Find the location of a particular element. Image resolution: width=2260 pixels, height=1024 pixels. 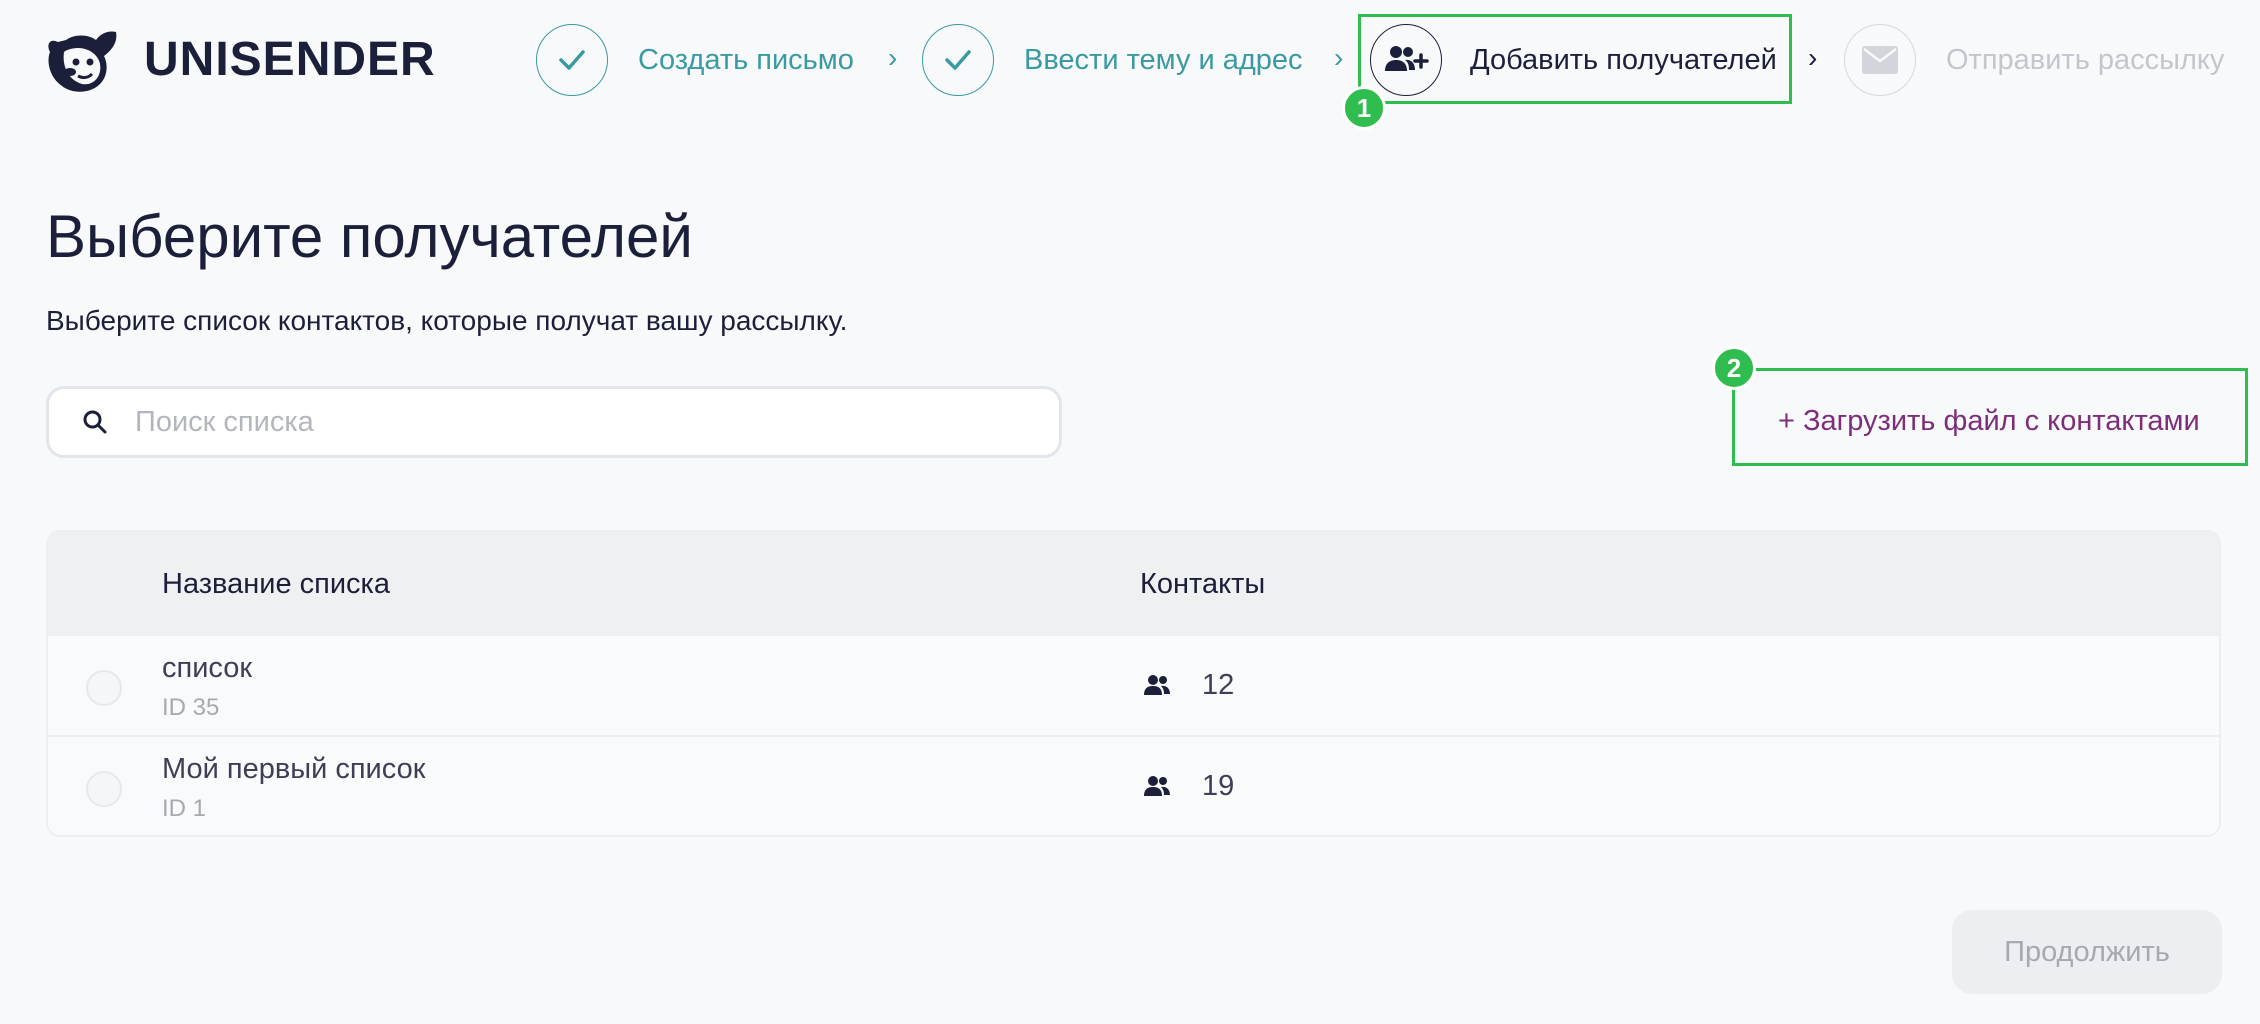

search-icon is located at coordinates (95, 422).